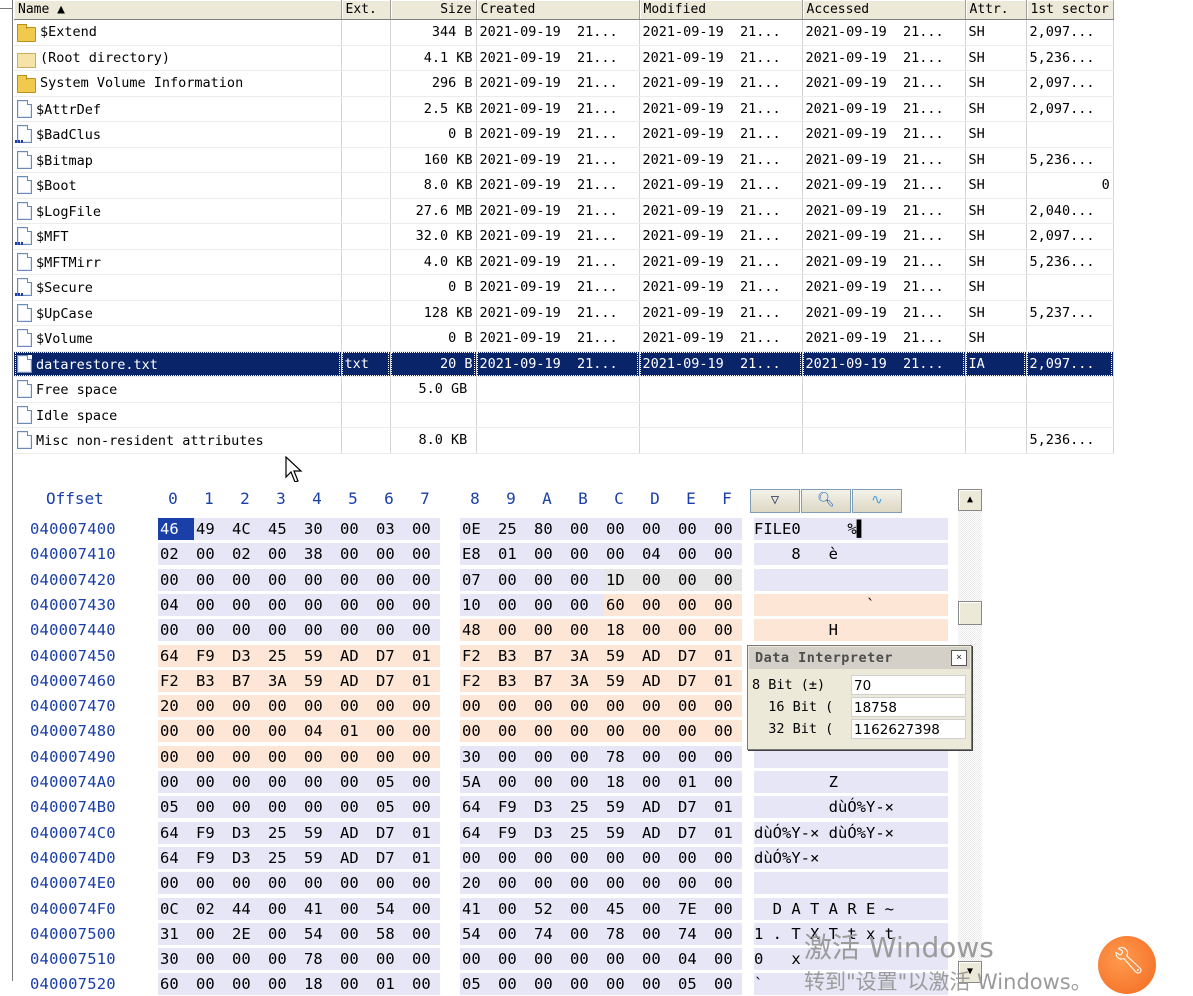 This screenshot has height=996, width=1193. What do you see at coordinates (550, 529) in the screenshot?
I see `hex-byte: 80` at bounding box center [550, 529].